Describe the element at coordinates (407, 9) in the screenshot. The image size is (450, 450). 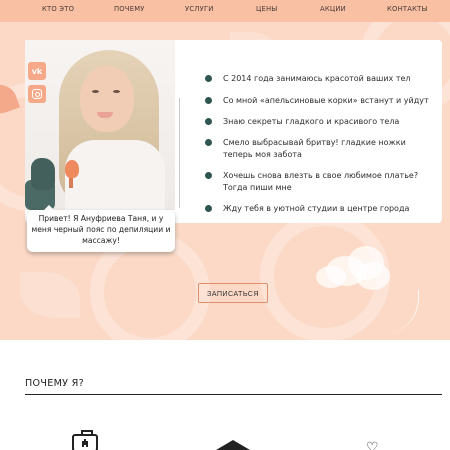
I see `nav-item-contacts: КОНТАКТЫ` at that location.